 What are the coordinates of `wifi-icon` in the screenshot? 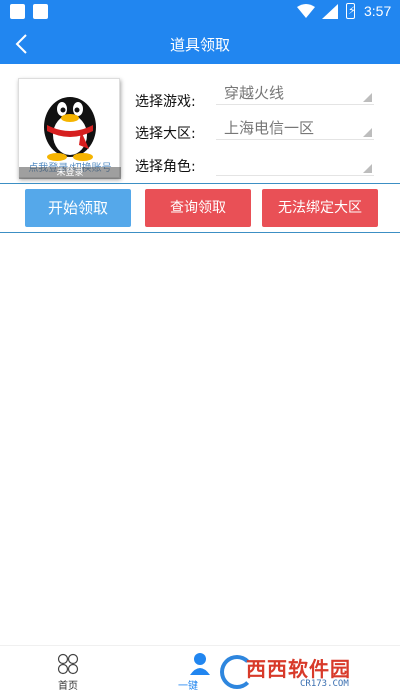 It's located at (306, 11).